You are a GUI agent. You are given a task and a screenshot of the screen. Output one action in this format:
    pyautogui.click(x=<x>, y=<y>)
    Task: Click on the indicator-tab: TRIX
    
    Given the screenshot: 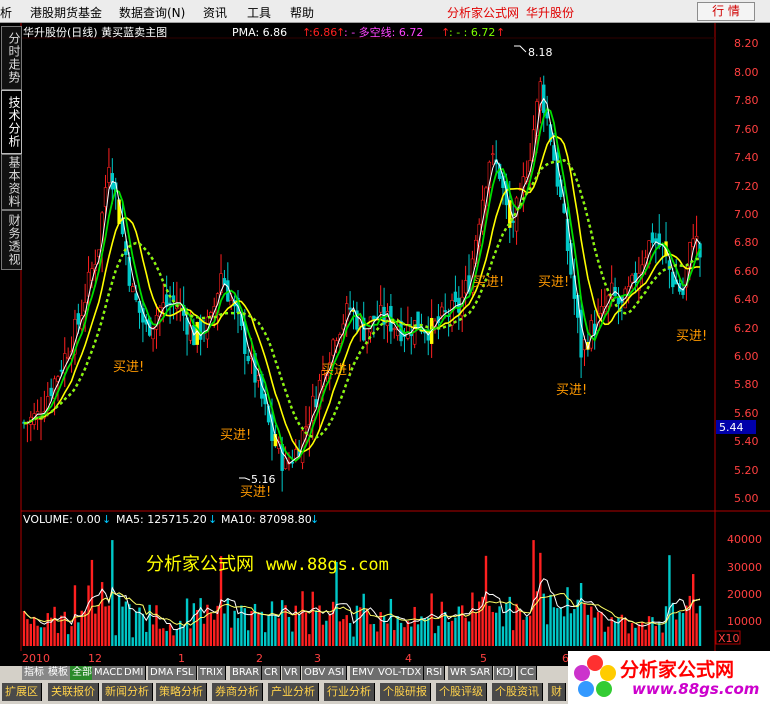 What is the action you would take?
    pyautogui.click(x=212, y=673)
    